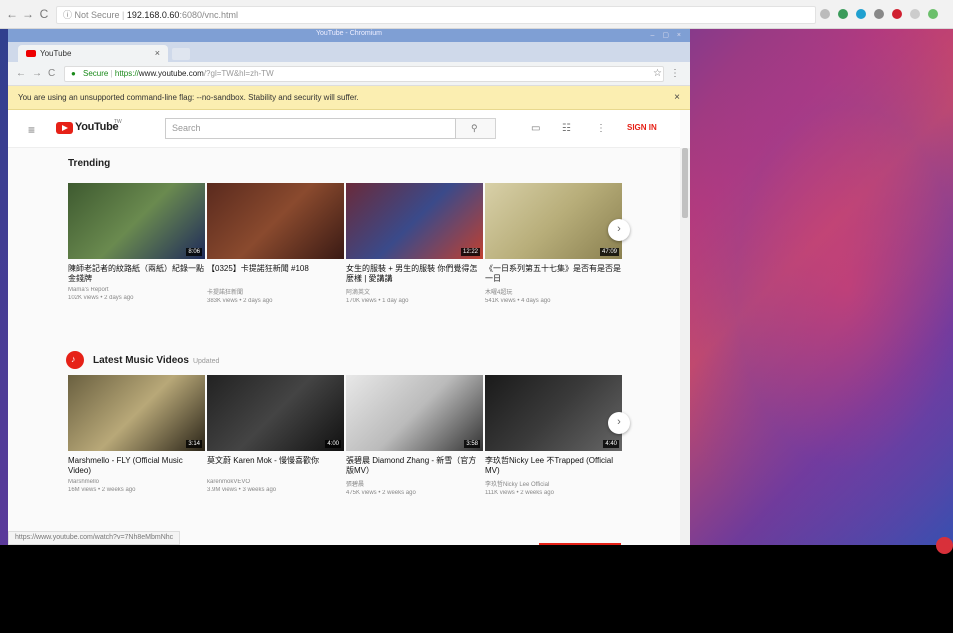 This screenshot has height=633, width=953. I want to click on hamburger-menu-icon: ≡, so click(31, 130).